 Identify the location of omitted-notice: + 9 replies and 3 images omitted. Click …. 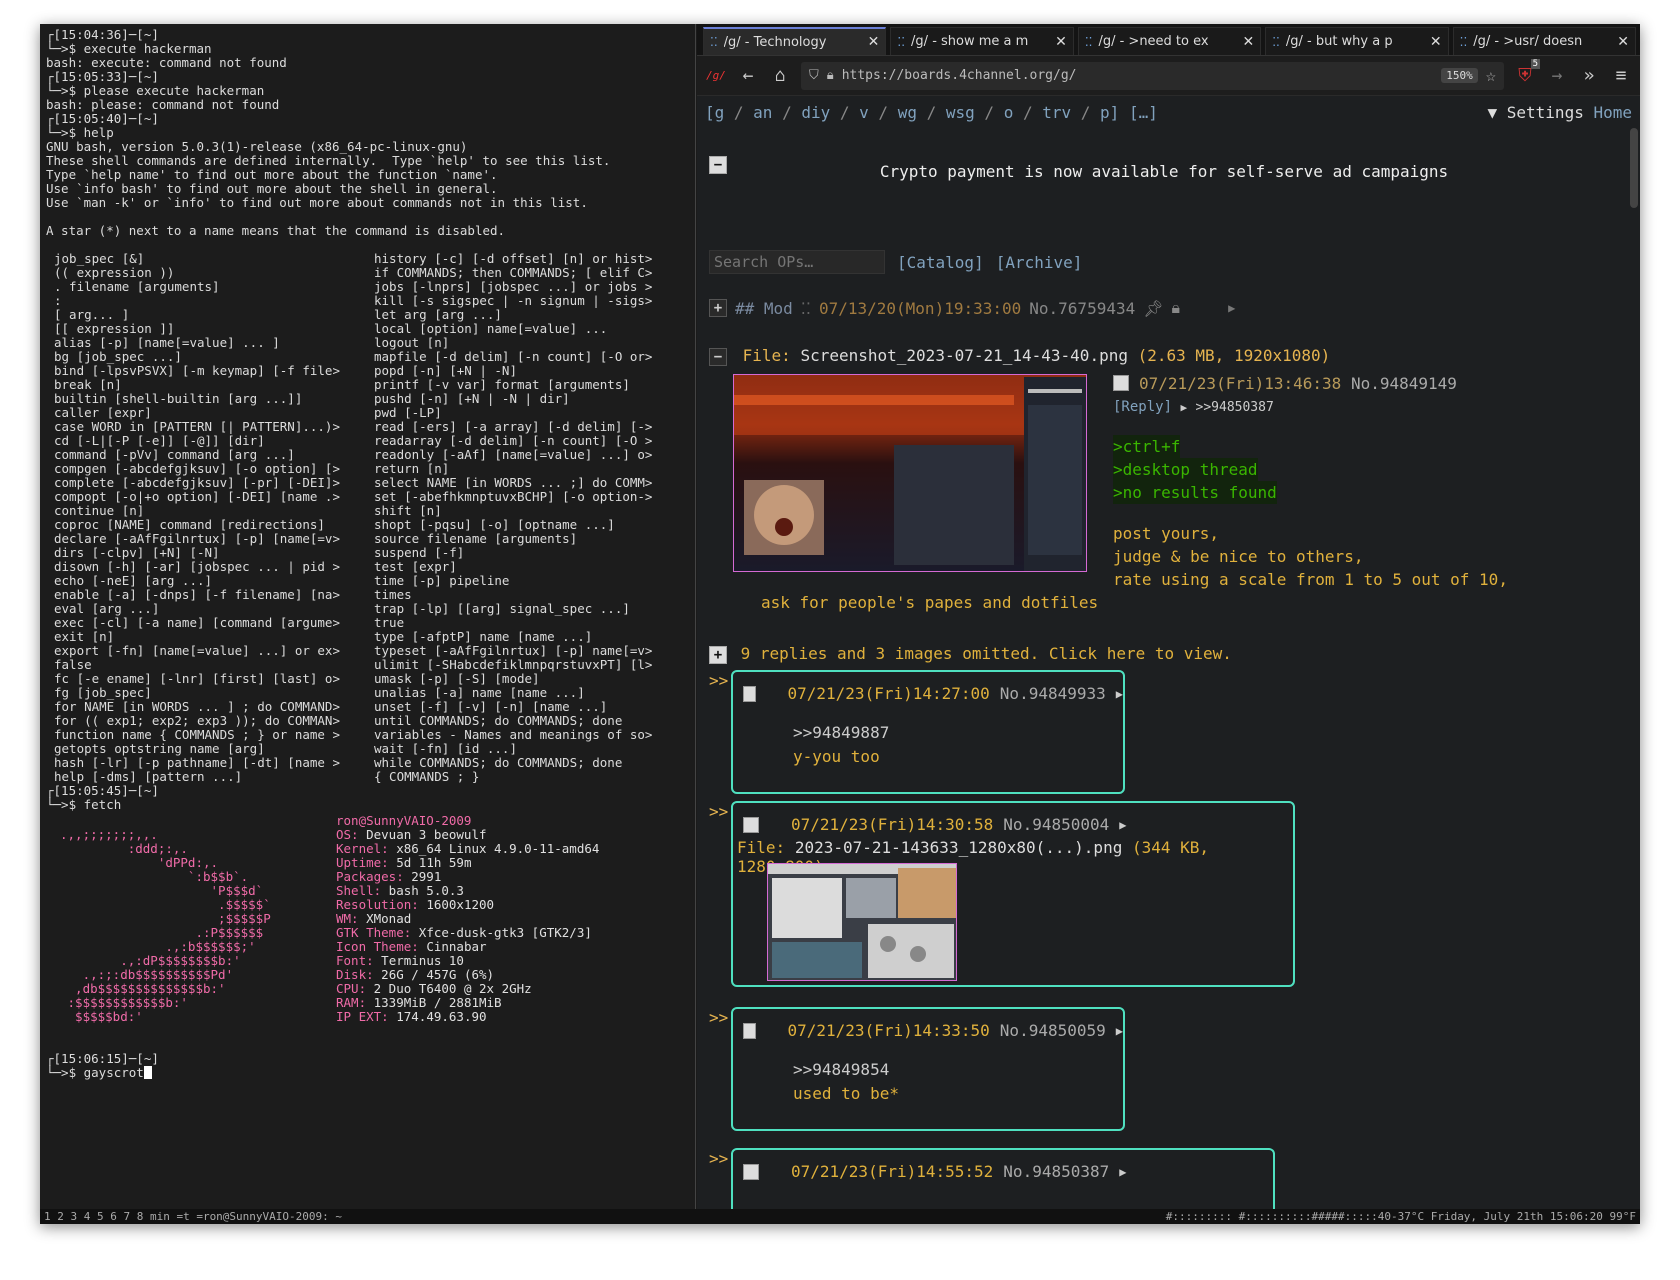
(970, 654).